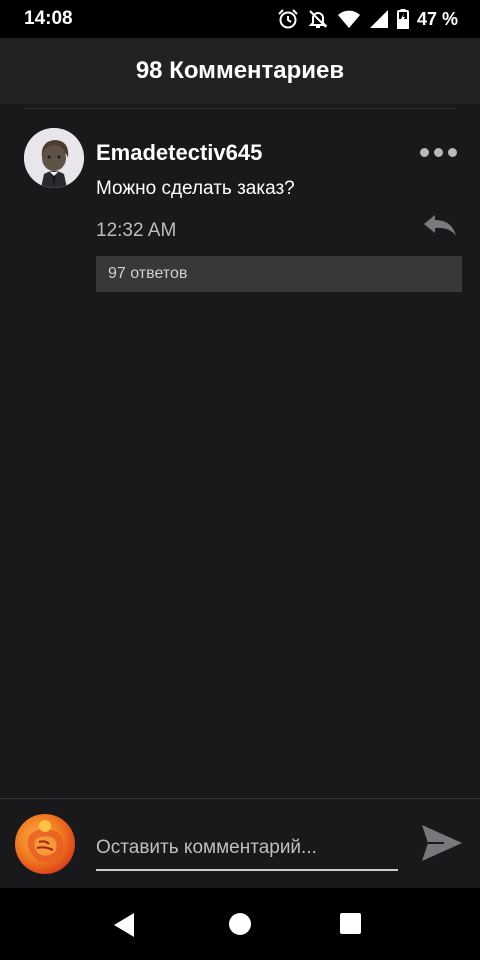  I want to click on status-icons: 47 %, so click(367, 19).